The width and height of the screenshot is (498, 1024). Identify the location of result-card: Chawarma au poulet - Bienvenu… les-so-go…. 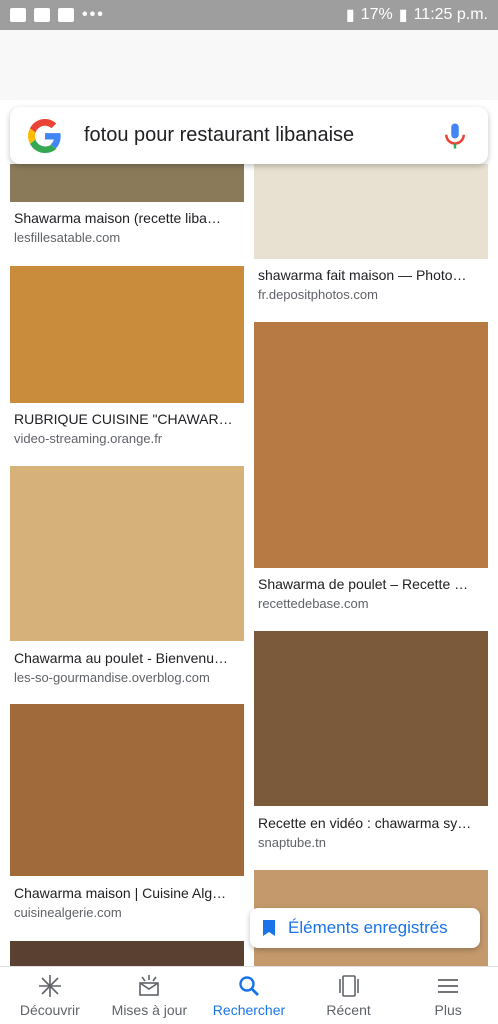
(127, 577).